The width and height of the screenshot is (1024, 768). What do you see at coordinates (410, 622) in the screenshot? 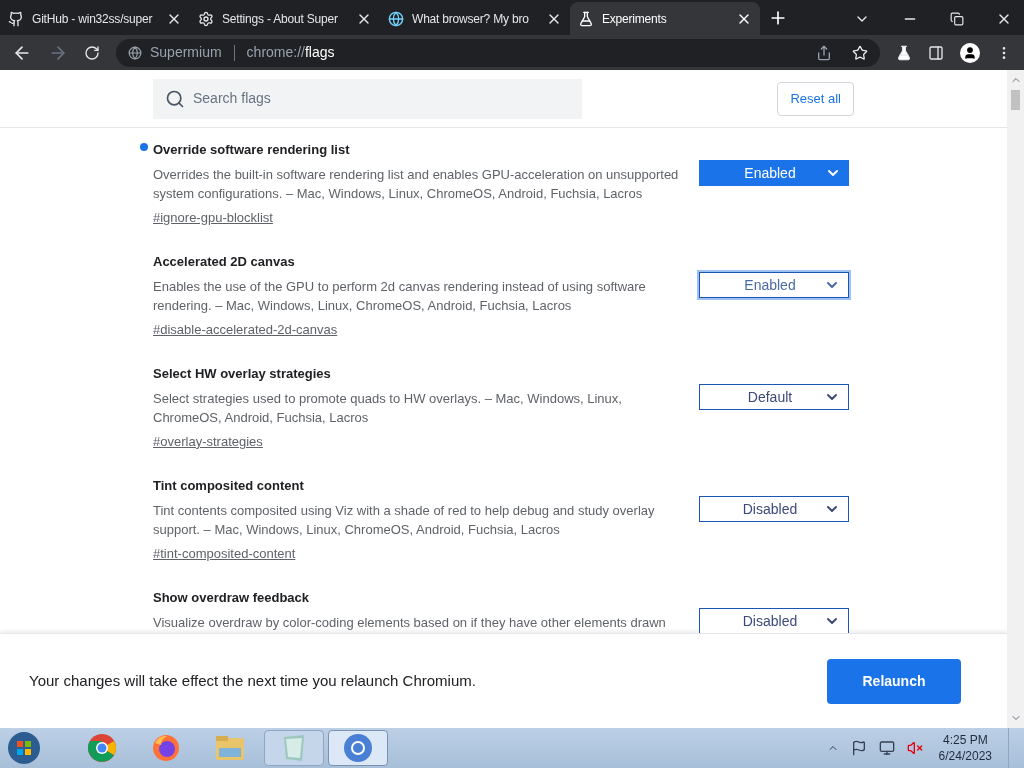
I see `flag-description: Visualize overdraw by color-coding elements based on if they have other elements drawn` at bounding box center [410, 622].